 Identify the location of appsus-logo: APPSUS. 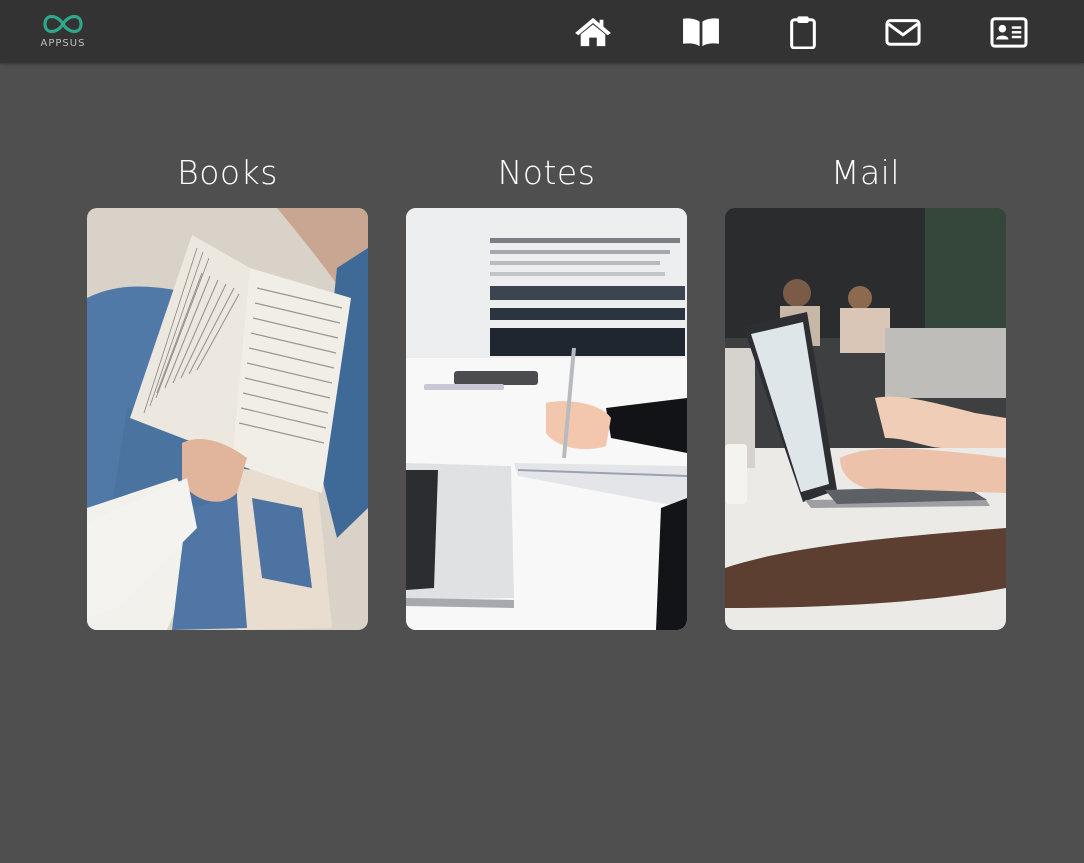
(63, 30).